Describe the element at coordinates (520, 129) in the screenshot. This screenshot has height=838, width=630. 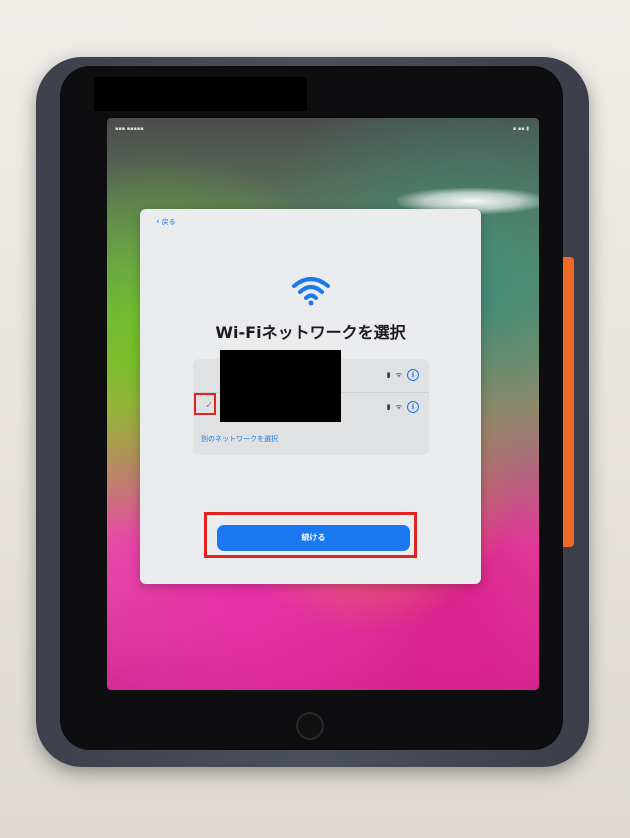
I see `status-battery: ▪ ▪▪ ▮` at that location.